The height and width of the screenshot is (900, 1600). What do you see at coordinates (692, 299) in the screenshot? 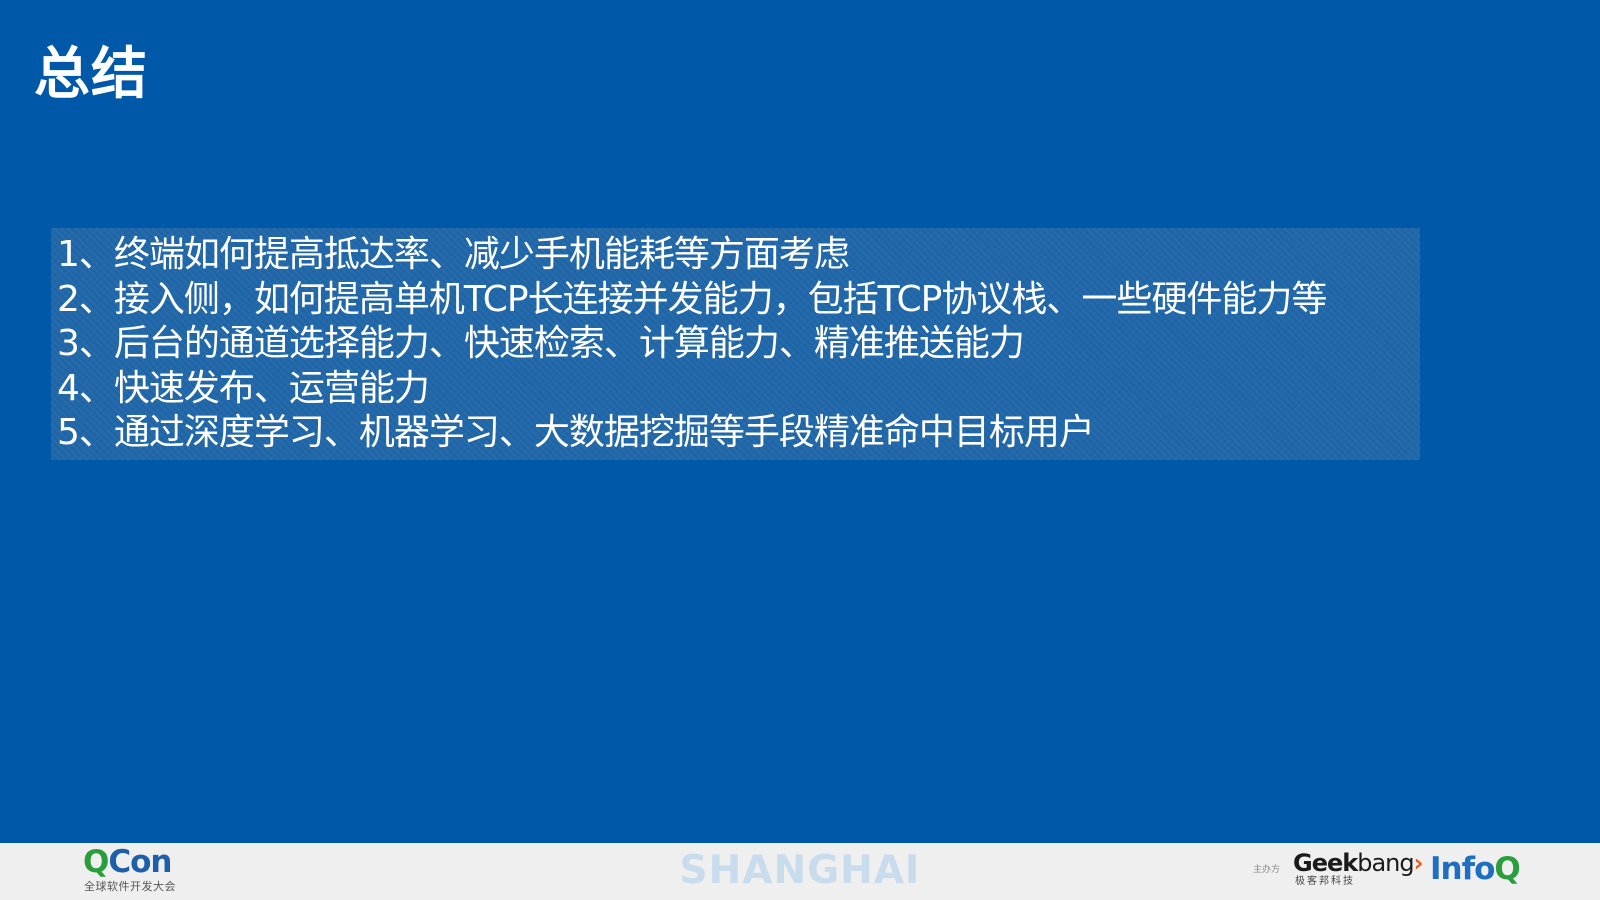
I see `summary-item: 2、接入侧，如何提高单机TCP长连接并发能力，包括TCP协议栈、一些硬件能力等` at bounding box center [692, 299].